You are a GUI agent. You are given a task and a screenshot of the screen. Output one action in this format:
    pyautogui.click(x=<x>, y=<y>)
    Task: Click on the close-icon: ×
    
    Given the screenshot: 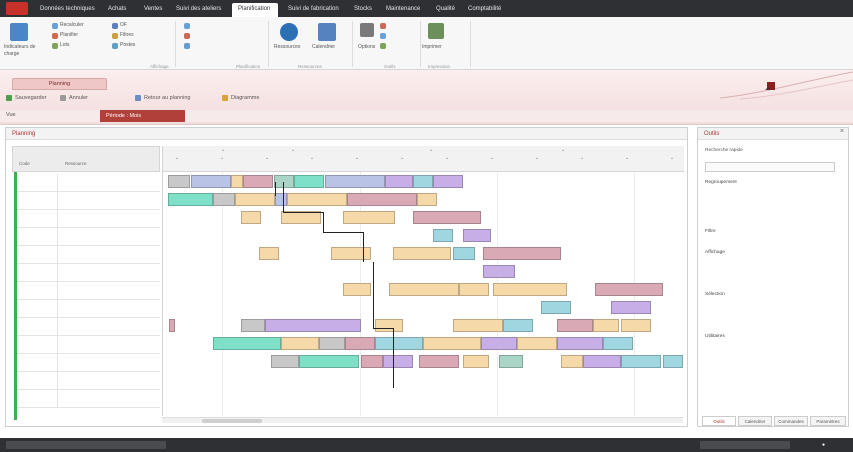 What is the action you would take?
    pyautogui.click(x=842, y=131)
    